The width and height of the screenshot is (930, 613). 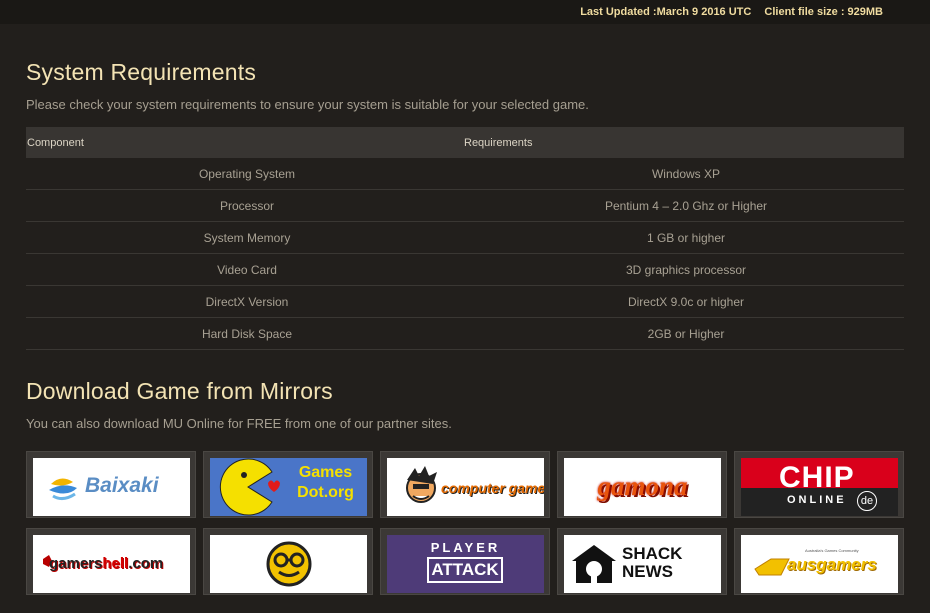 I want to click on requirement-cell: DirectX 9.0c or higher, so click(x=686, y=301).